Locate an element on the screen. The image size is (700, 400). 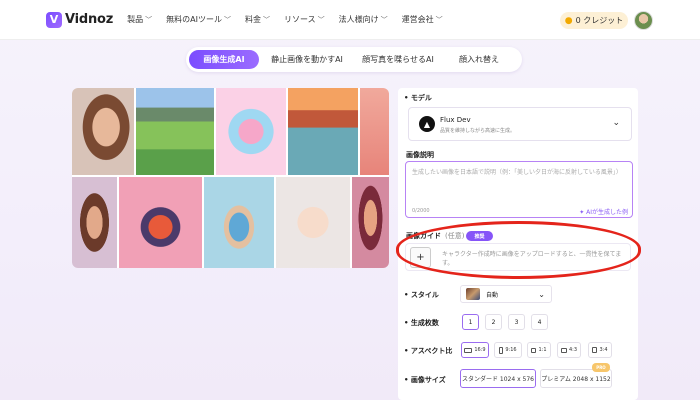
size-standard: スタンダード 1024 x 576 is located at coordinates (498, 378).